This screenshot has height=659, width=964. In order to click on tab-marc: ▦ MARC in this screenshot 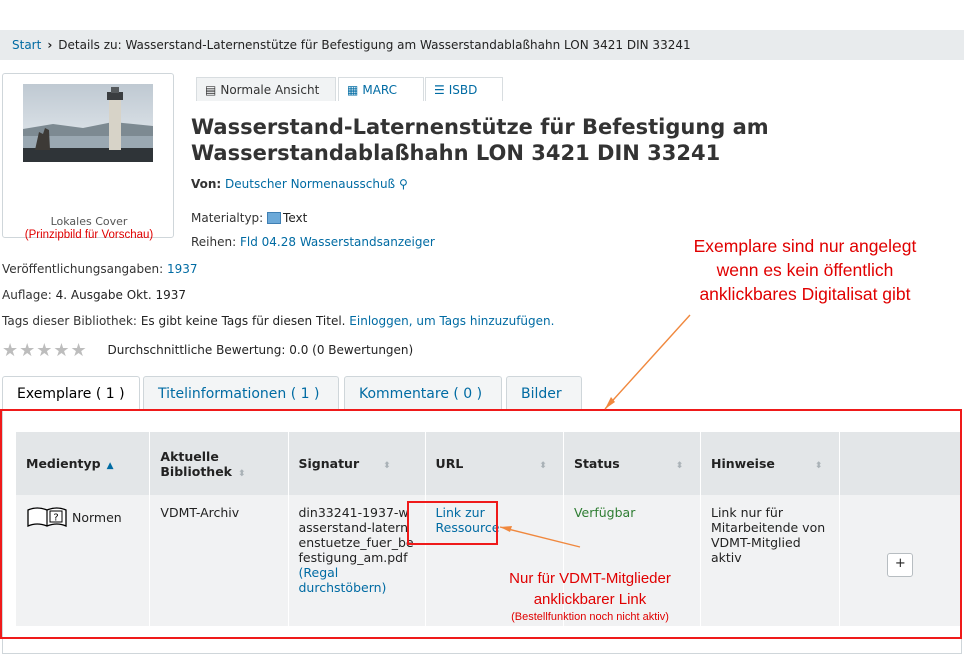, I will do `click(381, 89)`.